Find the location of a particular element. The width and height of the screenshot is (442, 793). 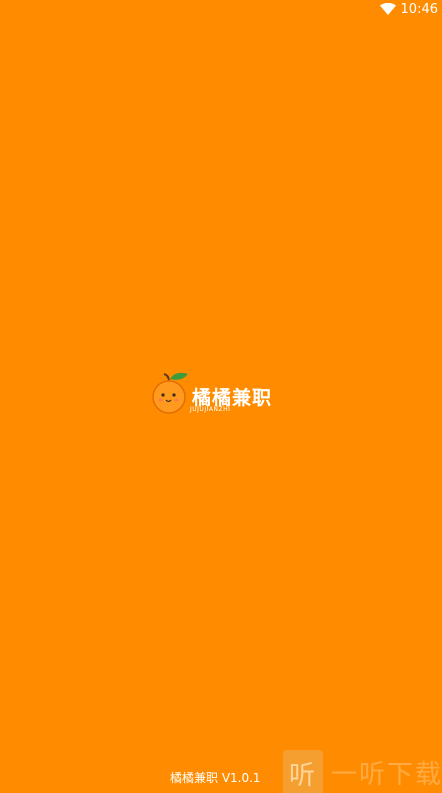

status-bar: 10:46 is located at coordinates (221, 10).